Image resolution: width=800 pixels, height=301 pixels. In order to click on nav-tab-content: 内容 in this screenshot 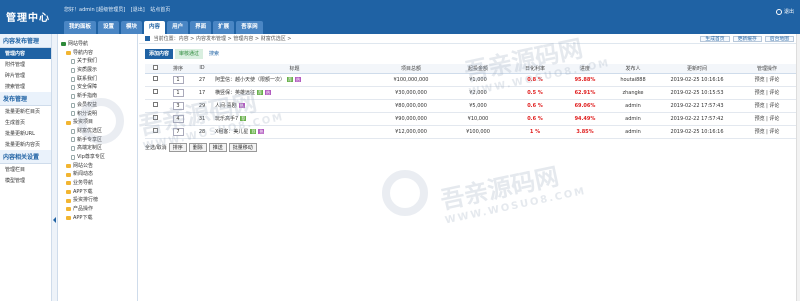, I will do `click(155, 27)`.